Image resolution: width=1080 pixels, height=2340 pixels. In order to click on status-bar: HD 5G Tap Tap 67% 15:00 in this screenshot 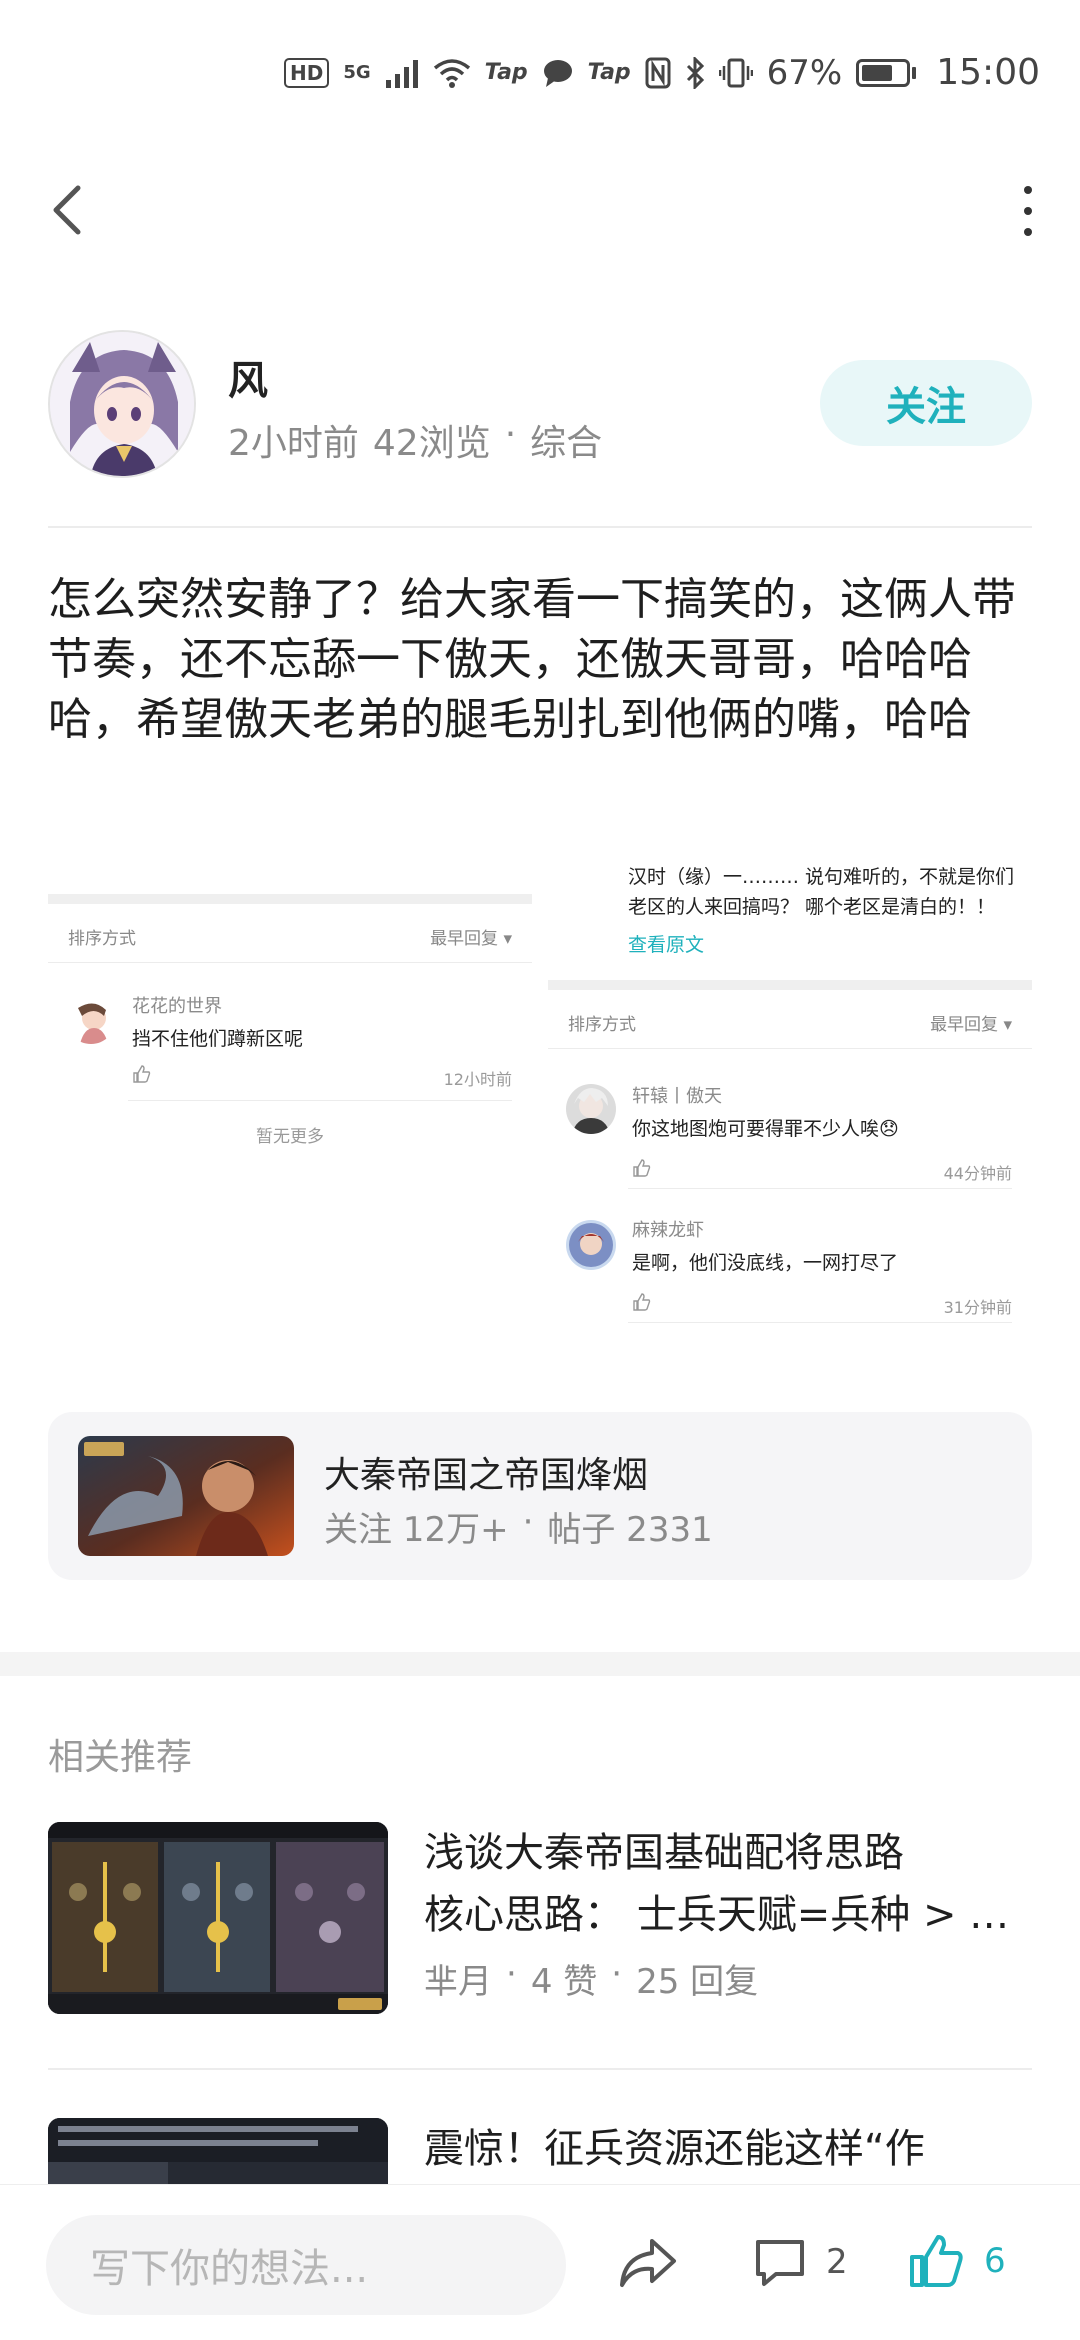, I will do `click(540, 70)`.